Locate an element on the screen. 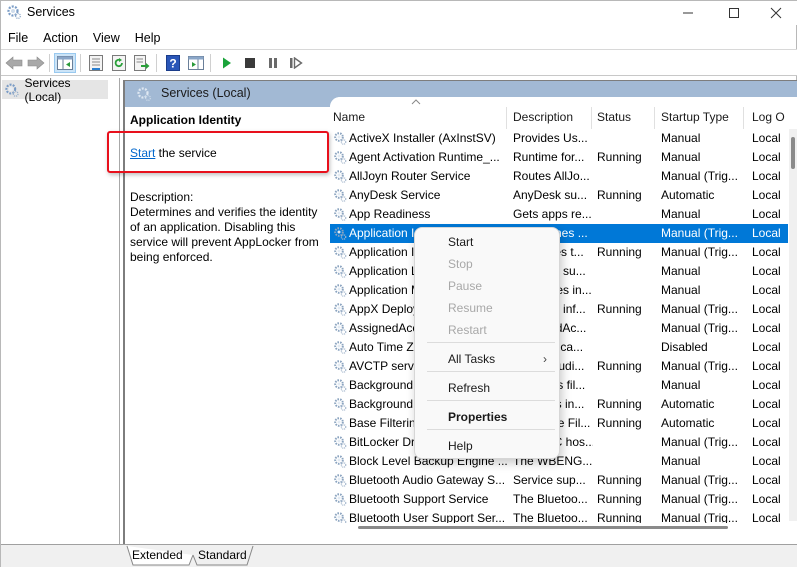 The height and width of the screenshot is (567, 797). context-menu-item-properties: Properties is located at coordinates (487, 417).